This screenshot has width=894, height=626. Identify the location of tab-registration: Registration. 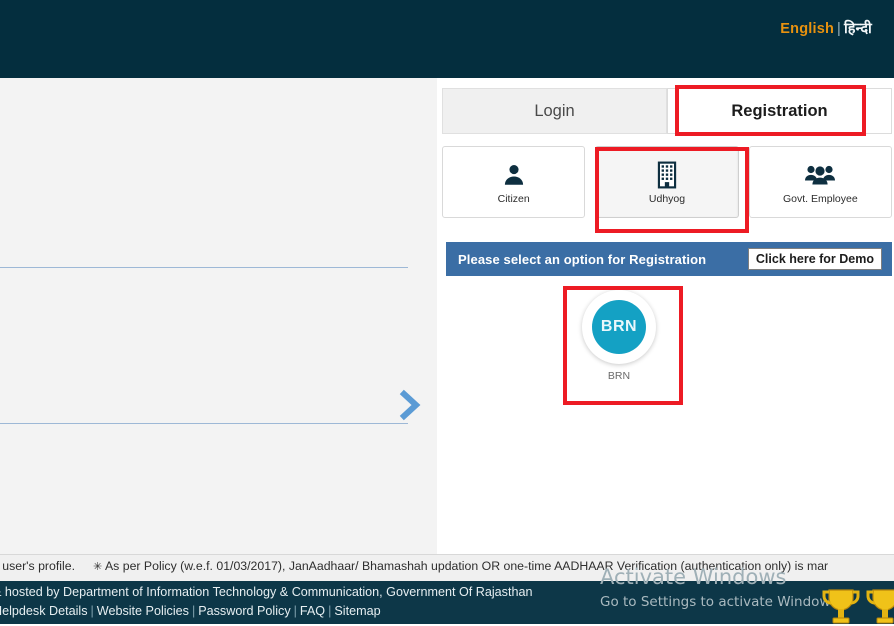
(779, 111).